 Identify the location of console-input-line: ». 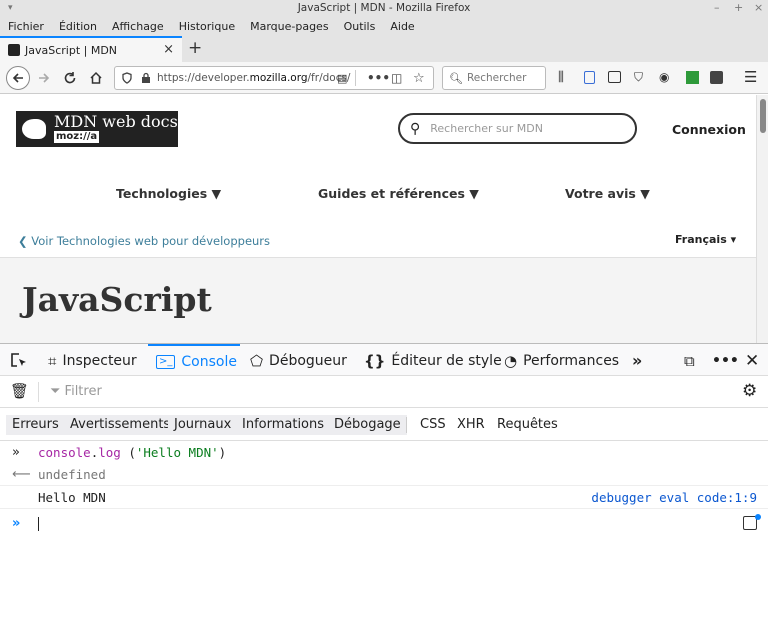
(384, 524).